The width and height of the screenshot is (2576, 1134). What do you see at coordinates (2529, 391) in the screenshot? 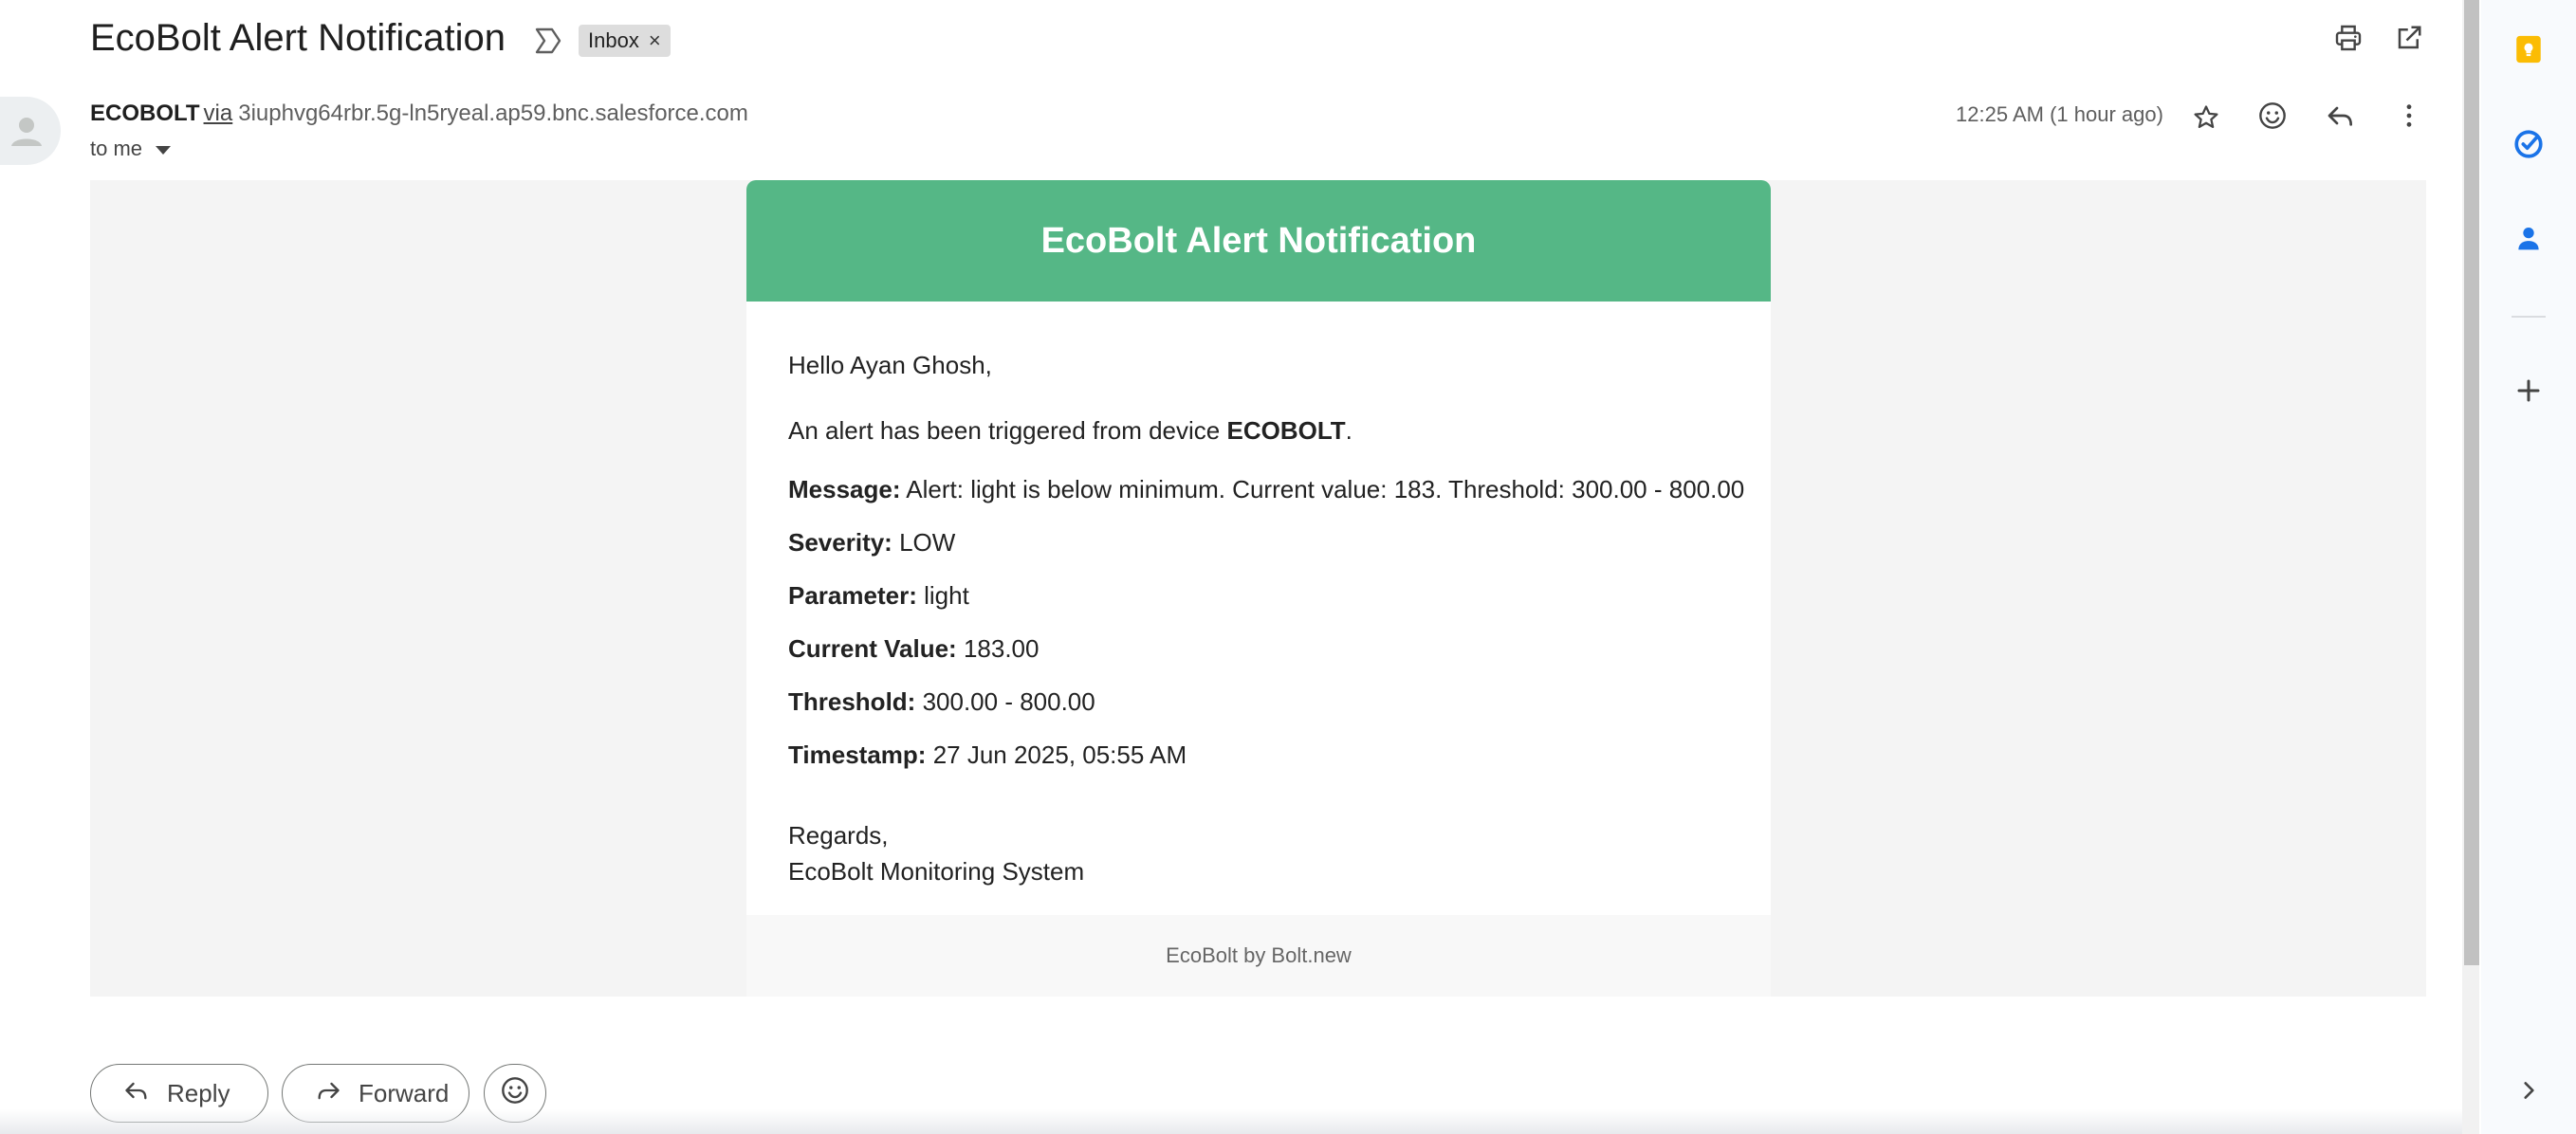
I see `add-icon` at bounding box center [2529, 391].